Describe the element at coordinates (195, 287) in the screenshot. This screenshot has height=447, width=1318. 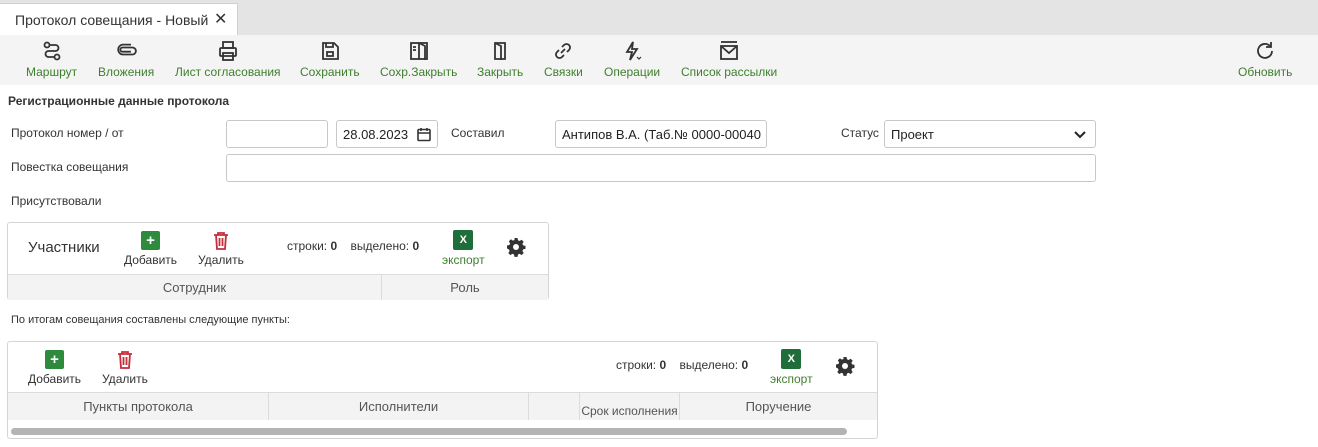
I see `column-header-employee: Сотрудник` at that location.